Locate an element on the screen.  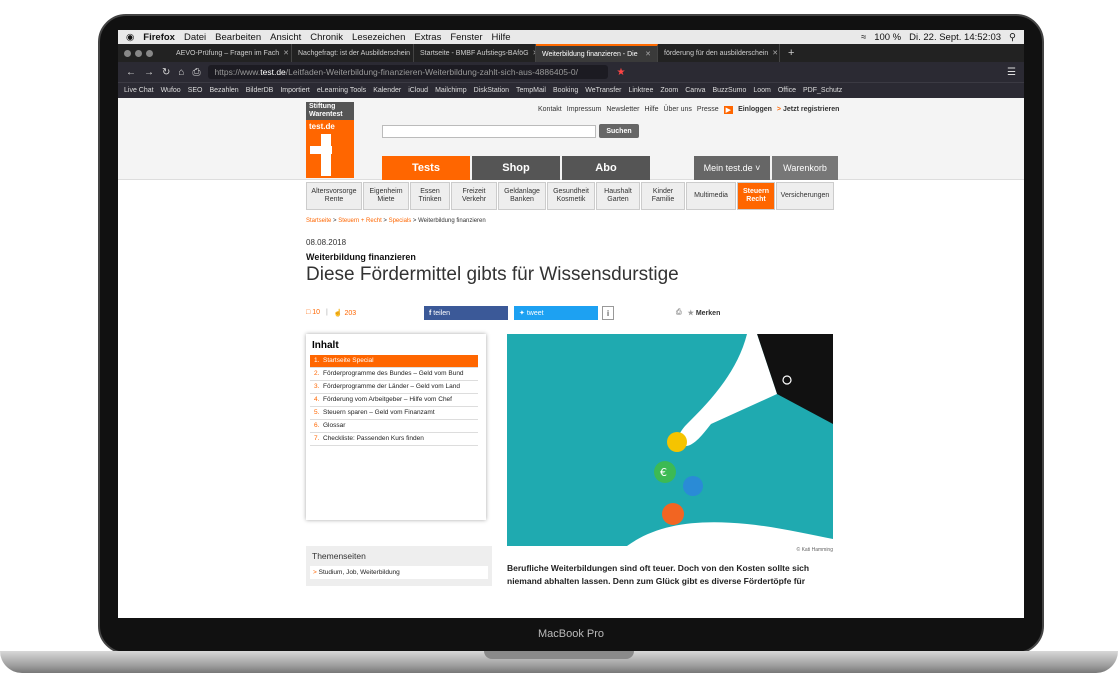
nav-tests: Tests is located at coordinates (426, 168).